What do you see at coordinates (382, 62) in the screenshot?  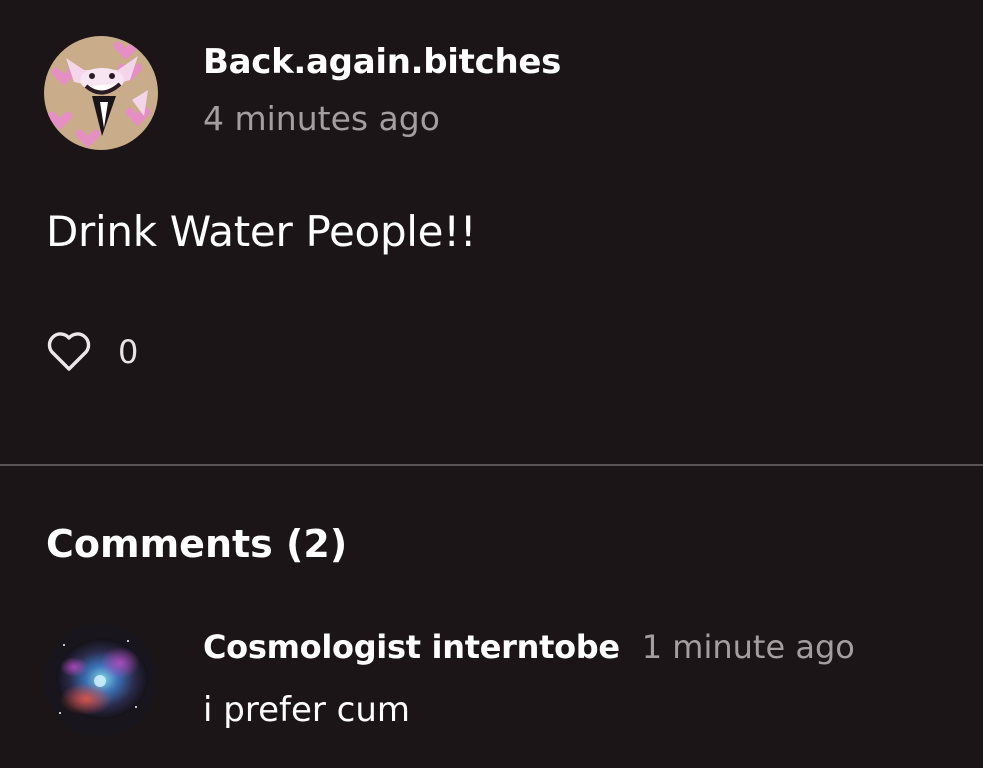 I see `post-author-name: Back.again.bitches` at bounding box center [382, 62].